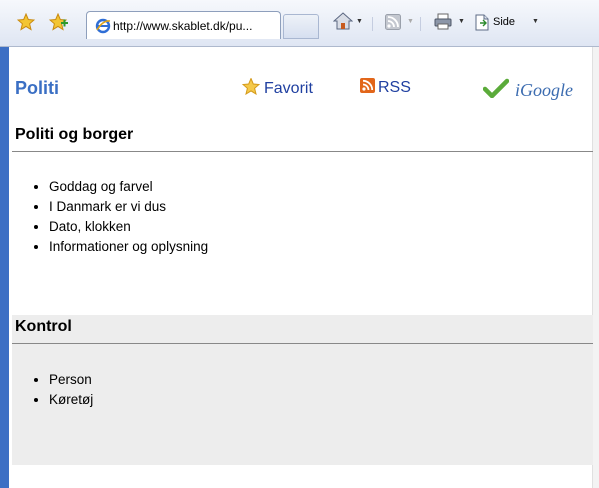  Describe the element at coordinates (71, 380) in the screenshot. I see `list-item: Person` at that location.